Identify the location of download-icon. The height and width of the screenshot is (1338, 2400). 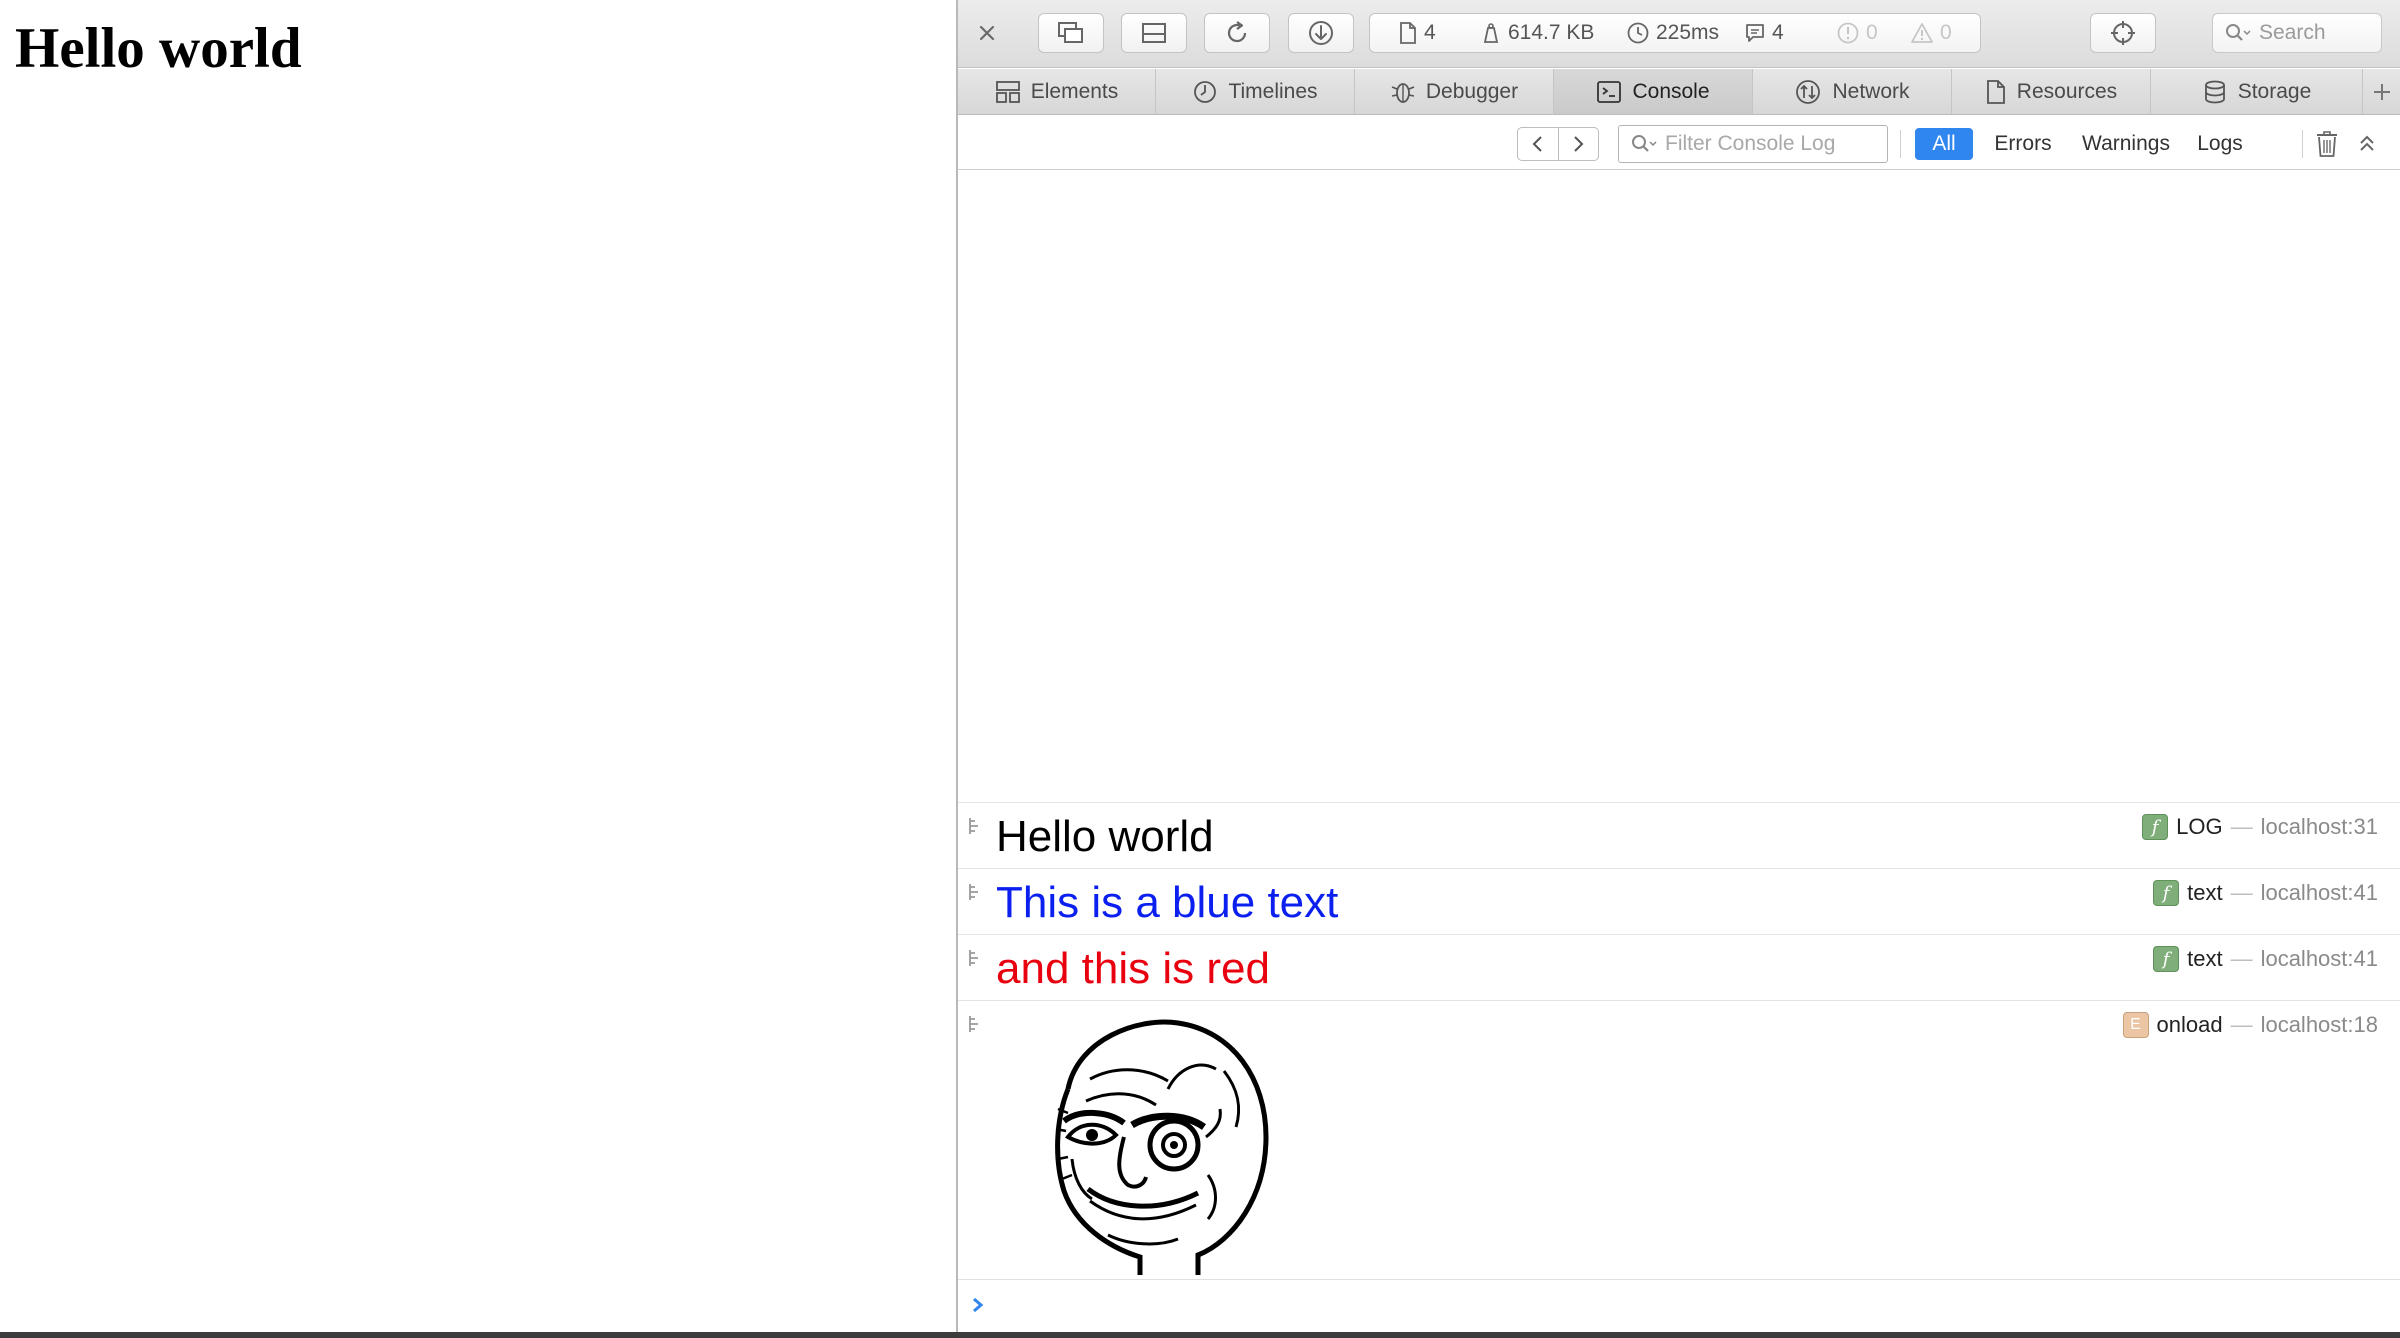
(1321, 33).